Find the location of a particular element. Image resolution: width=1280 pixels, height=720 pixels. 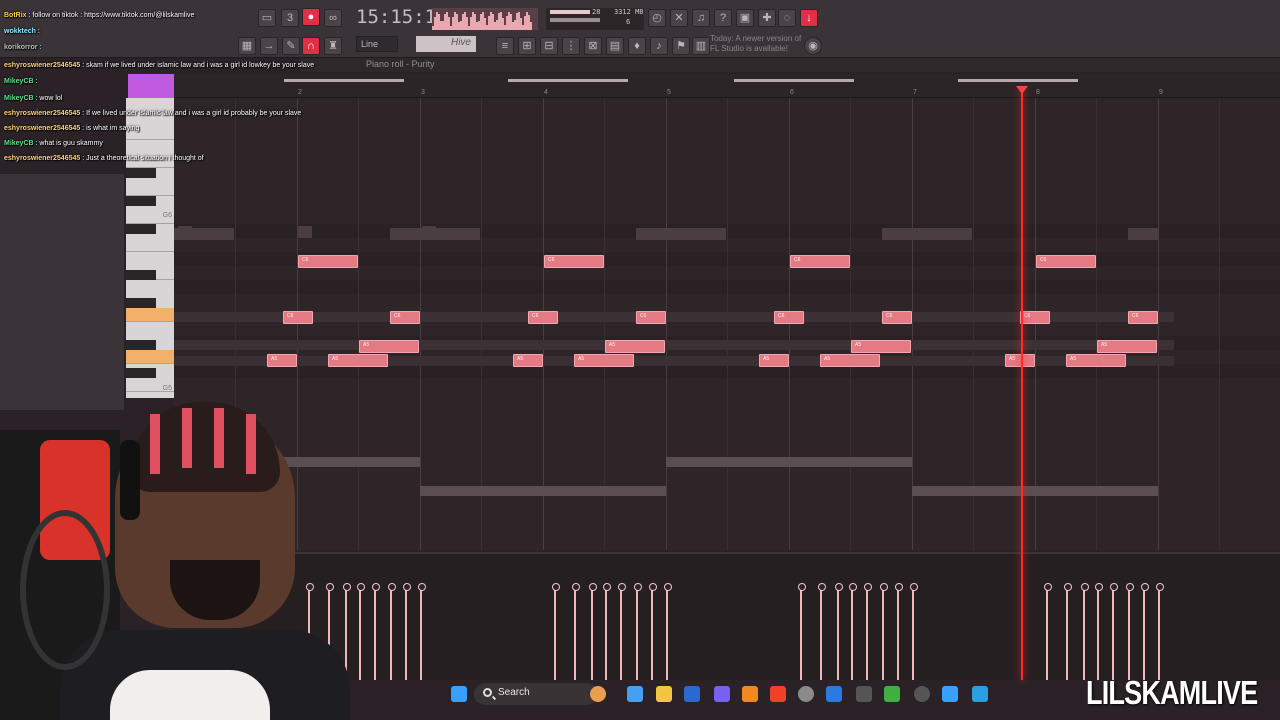

file-explorer-icon is located at coordinates (664, 694).